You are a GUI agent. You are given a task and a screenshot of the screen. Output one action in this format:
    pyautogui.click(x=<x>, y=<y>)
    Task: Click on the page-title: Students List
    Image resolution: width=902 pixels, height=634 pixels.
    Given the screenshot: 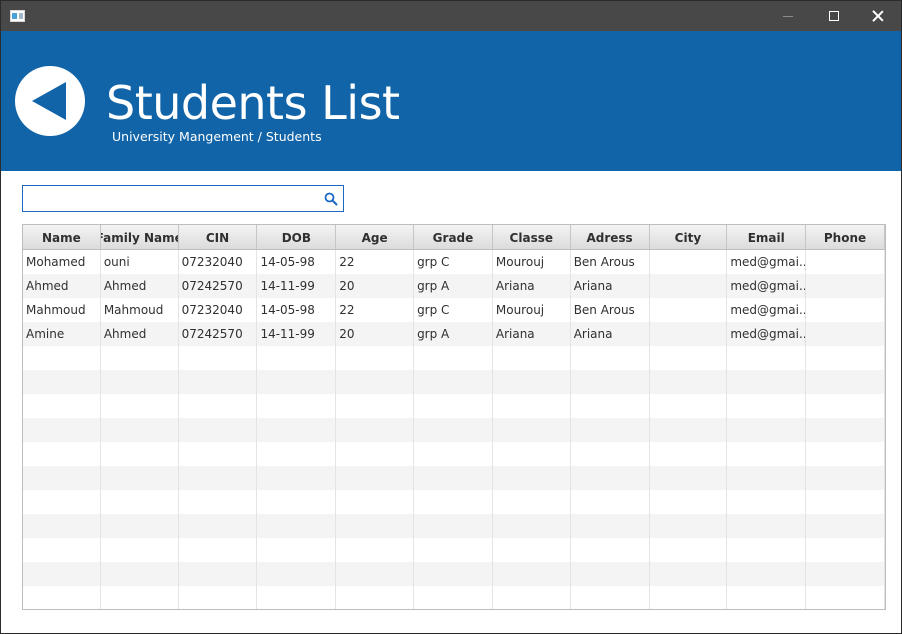 What is the action you would take?
    pyautogui.click(x=253, y=103)
    